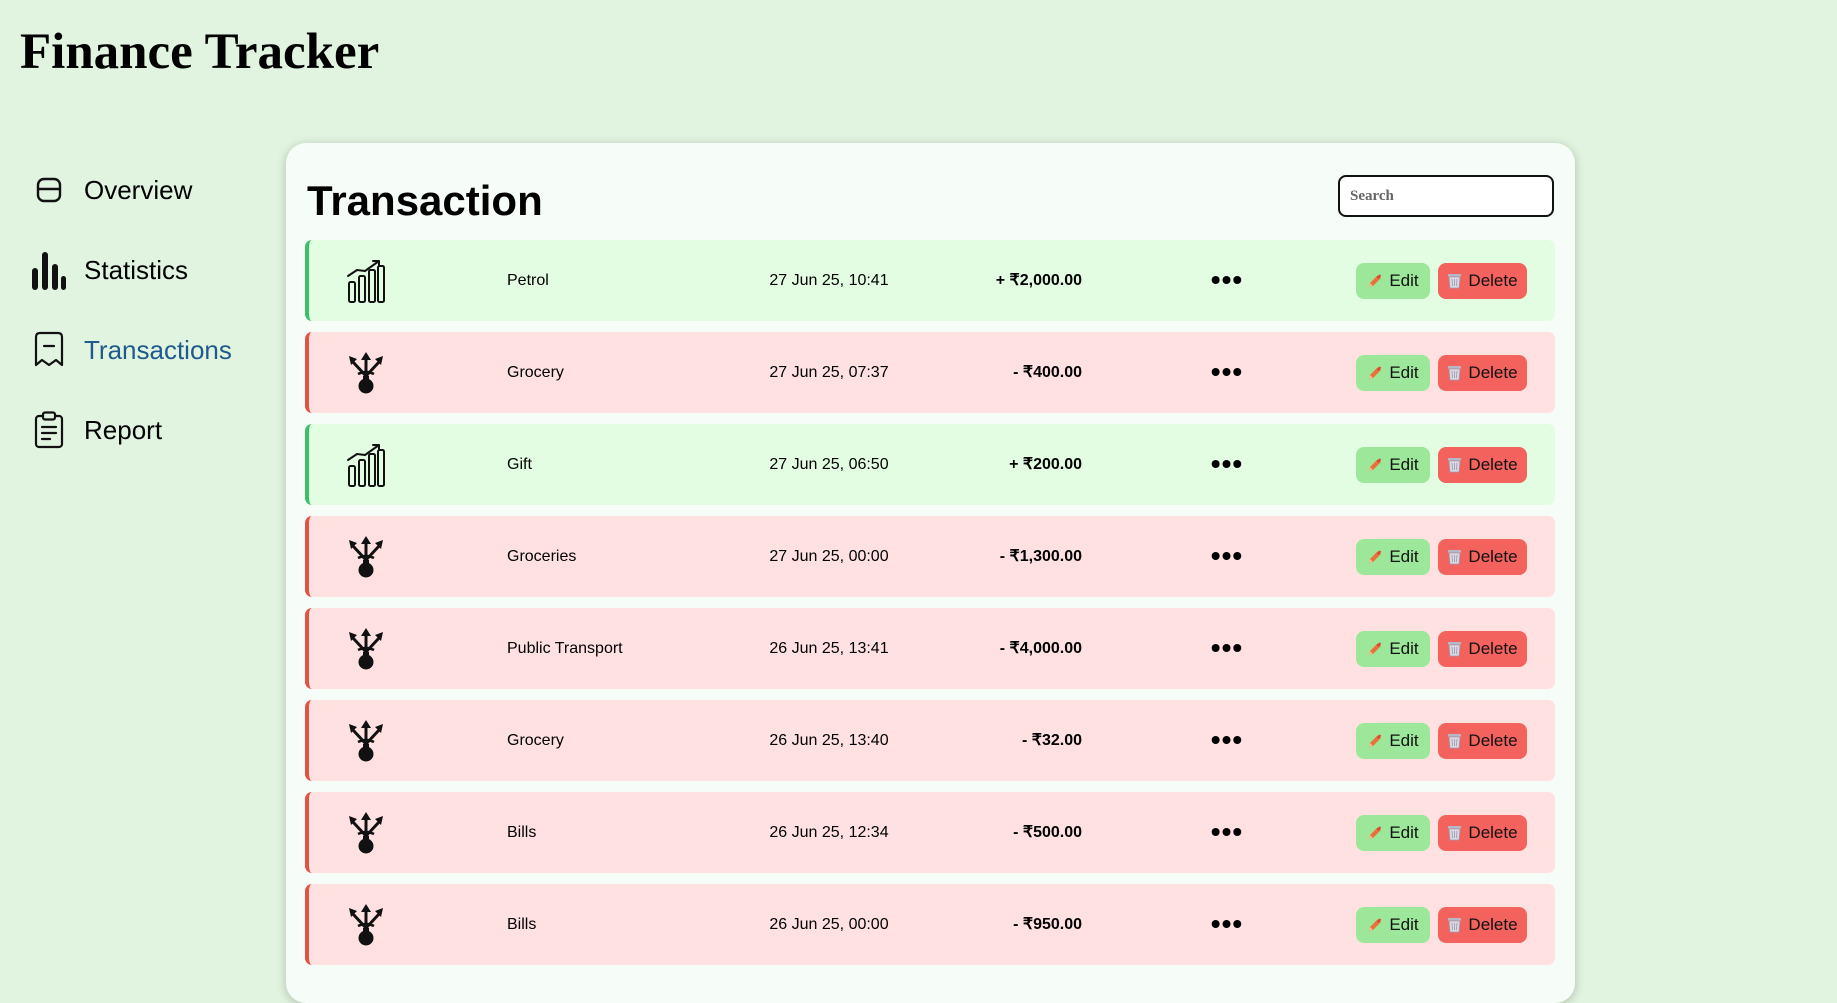  I want to click on transaction-category: Groceries, so click(542, 556).